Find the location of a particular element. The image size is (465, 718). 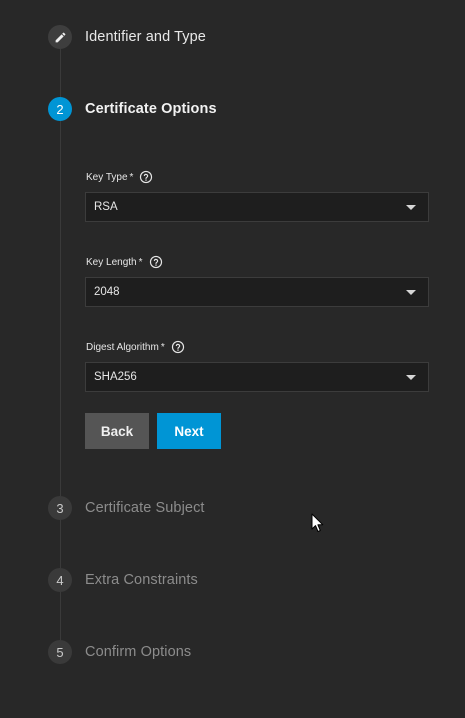

digest-algorithm-value: SHA256 is located at coordinates (115, 377).